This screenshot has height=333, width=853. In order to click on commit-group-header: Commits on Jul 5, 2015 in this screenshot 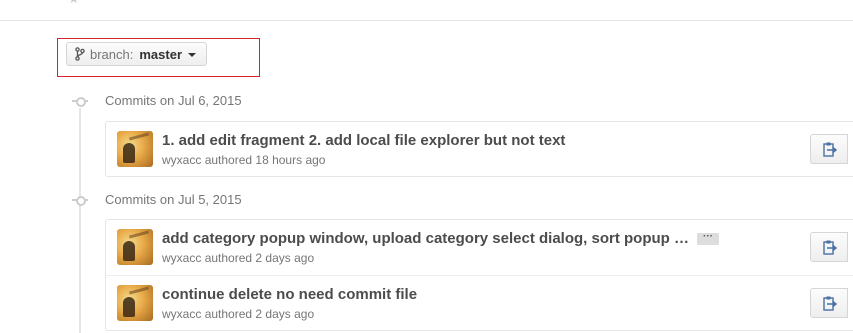, I will do `click(173, 199)`.